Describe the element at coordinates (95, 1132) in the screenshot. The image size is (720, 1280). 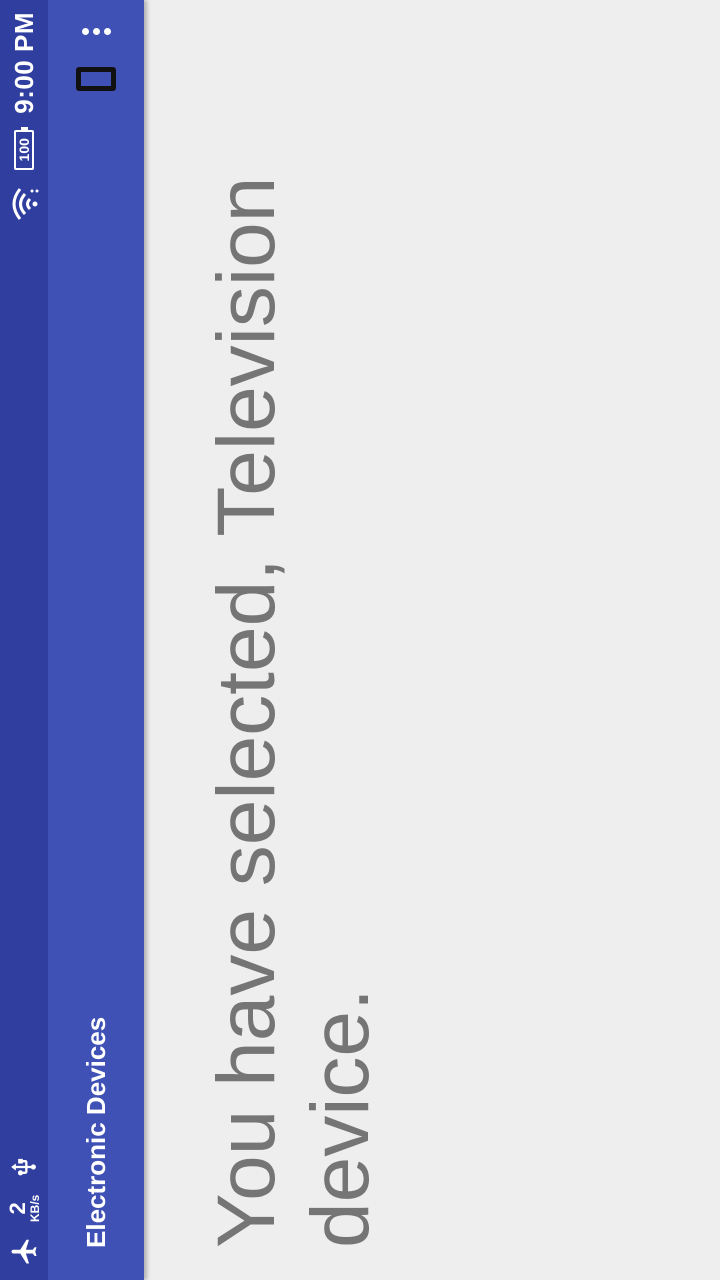
I see `toolbar-title: Electronic Devices` at that location.